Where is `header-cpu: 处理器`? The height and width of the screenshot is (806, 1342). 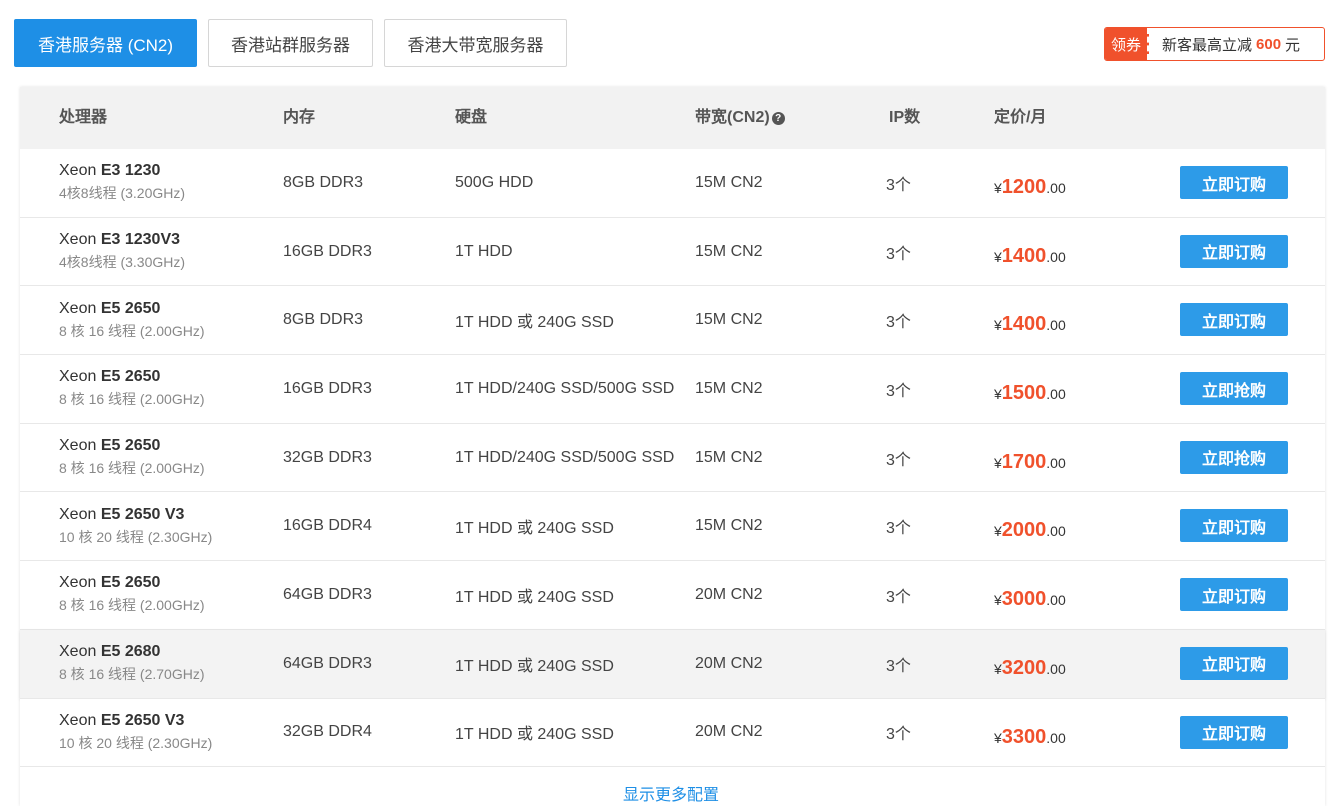
header-cpu: 处理器 is located at coordinates (83, 117).